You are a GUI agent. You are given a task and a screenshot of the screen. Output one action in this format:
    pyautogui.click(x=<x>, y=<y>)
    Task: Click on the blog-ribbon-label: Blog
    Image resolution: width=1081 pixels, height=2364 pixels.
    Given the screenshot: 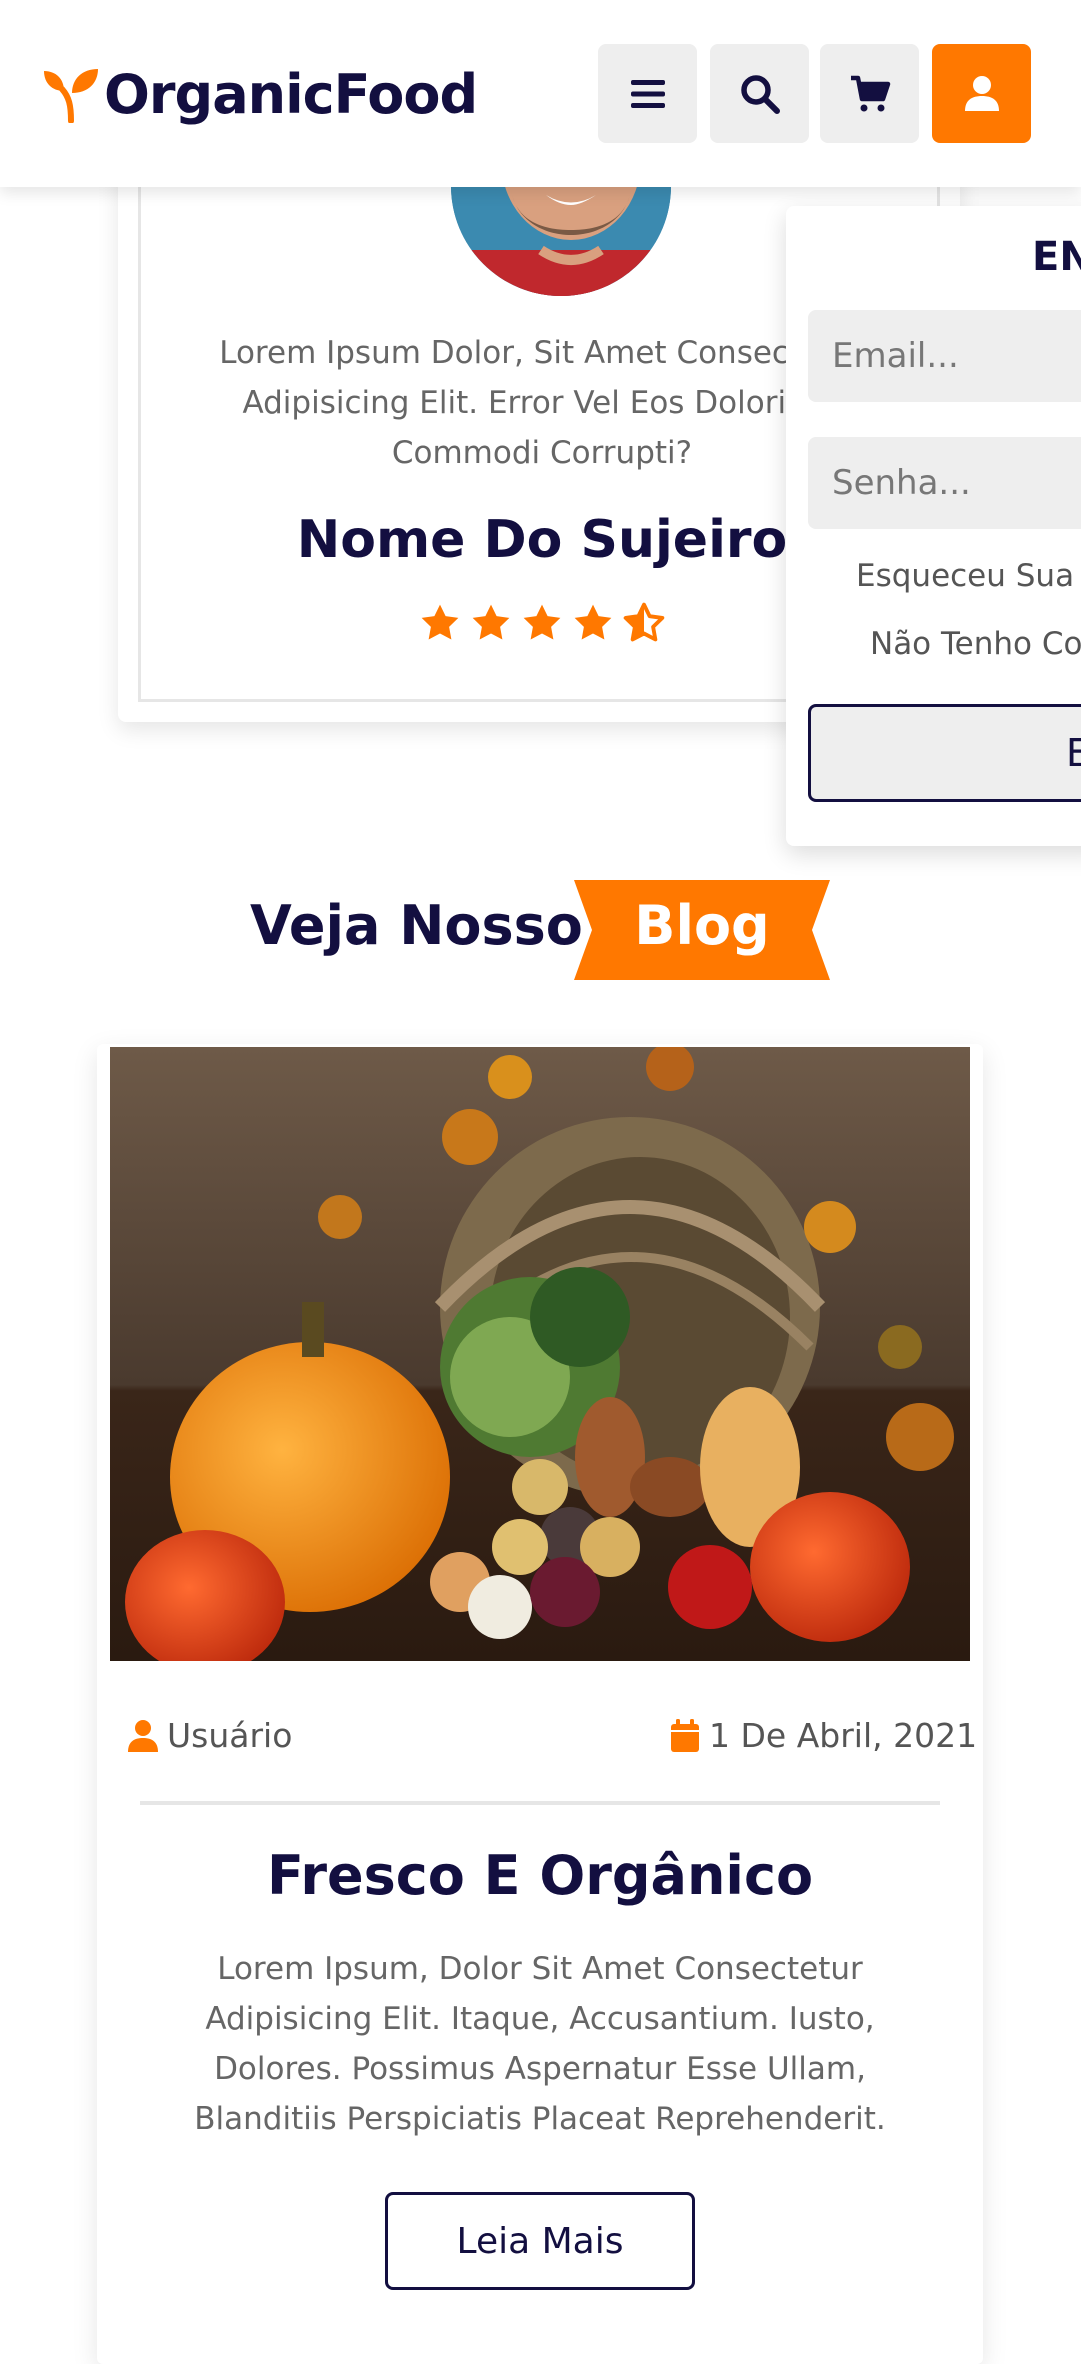 What is the action you would take?
    pyautogui.click(x=702, y=925)
    